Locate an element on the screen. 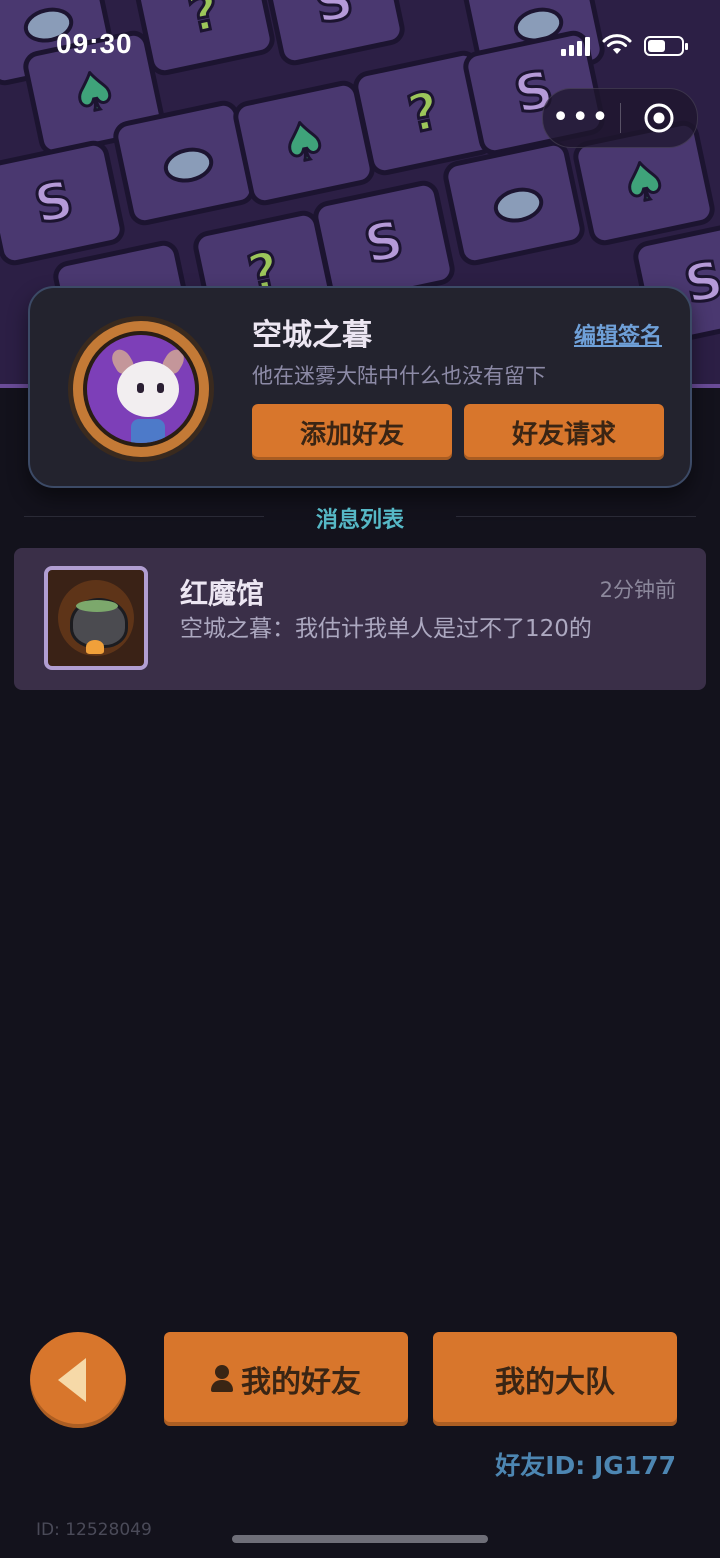 This screenshot has height=1558, width=720. back-button is located at coordinates (78, 1380).